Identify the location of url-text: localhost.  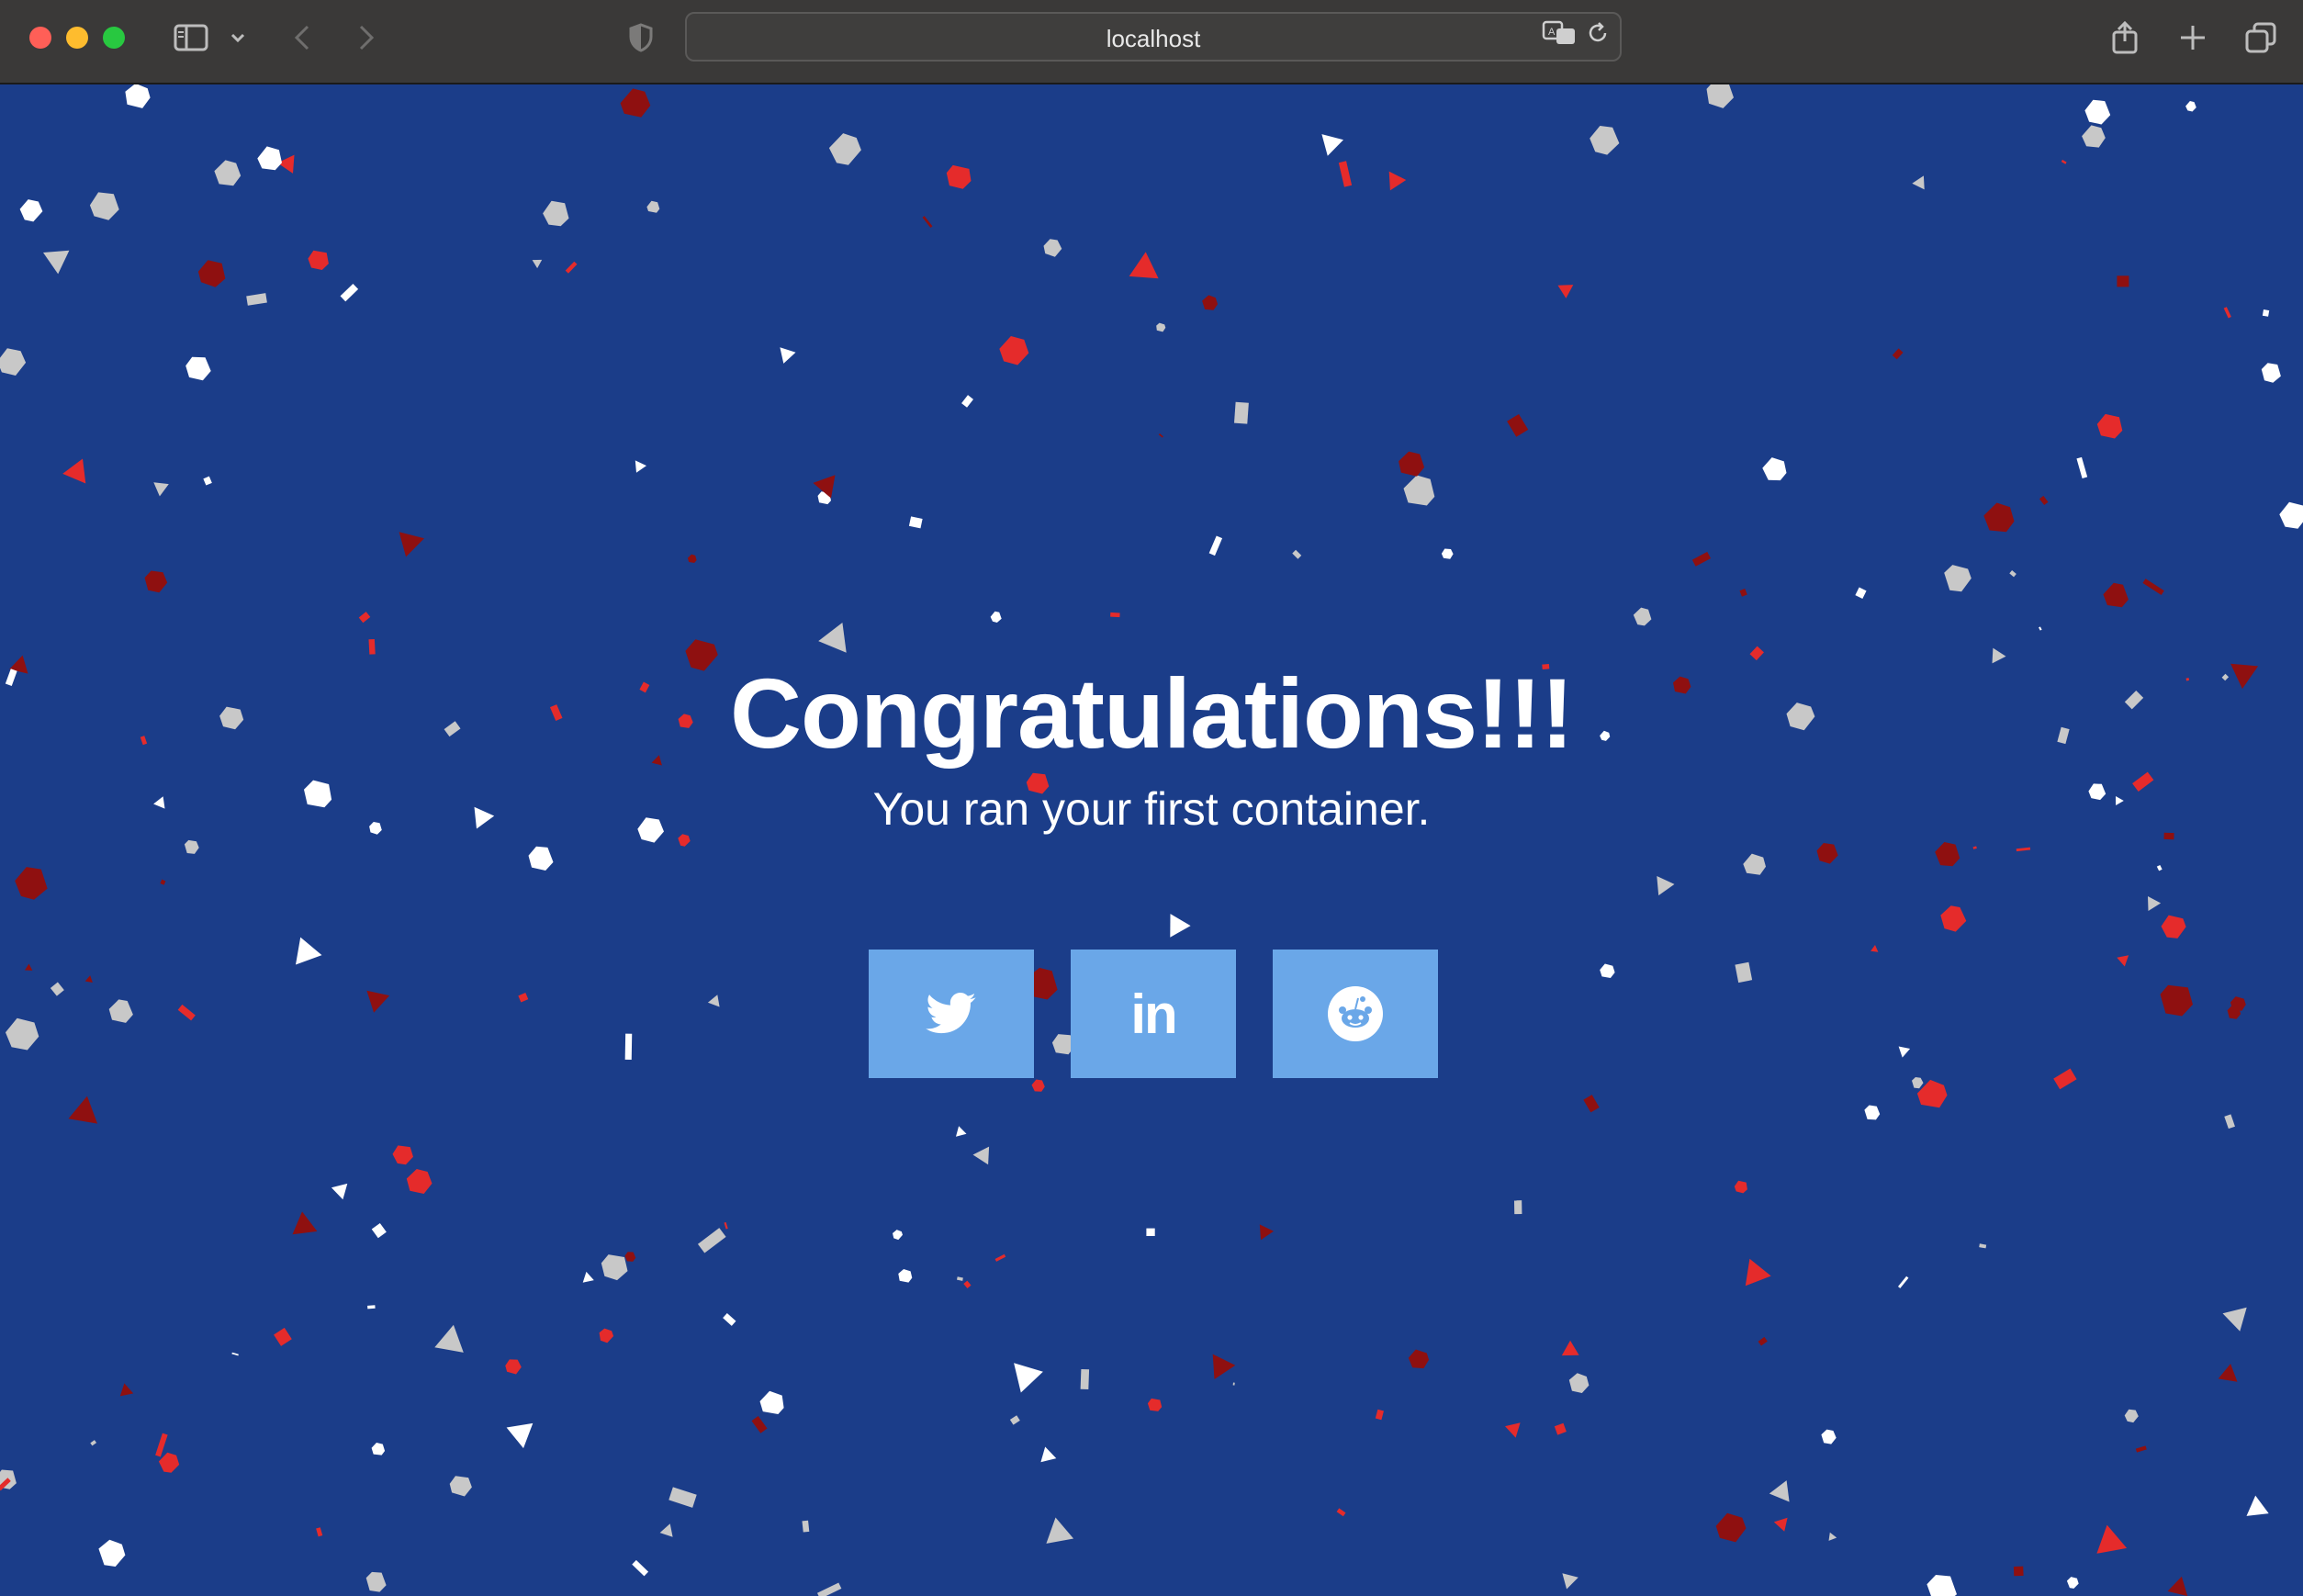
(1153, 38).